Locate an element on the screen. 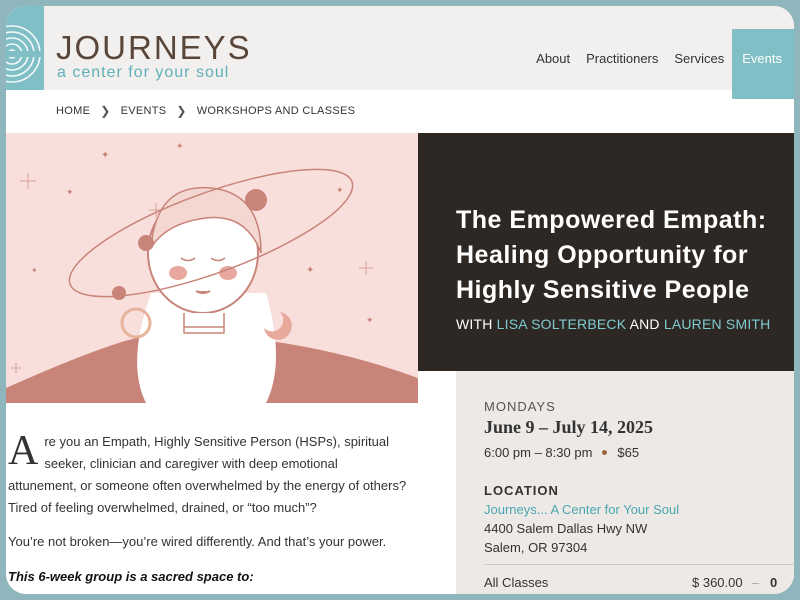 The image size is (800, 600). with-label: WITH is located at coordinates (474, 324).